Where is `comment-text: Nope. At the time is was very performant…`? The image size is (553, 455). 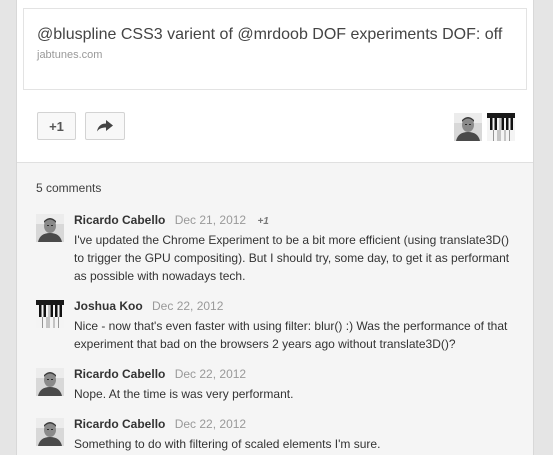 comment-text: Nope. At the time is was very performant… is located at coordinates (184, 394).